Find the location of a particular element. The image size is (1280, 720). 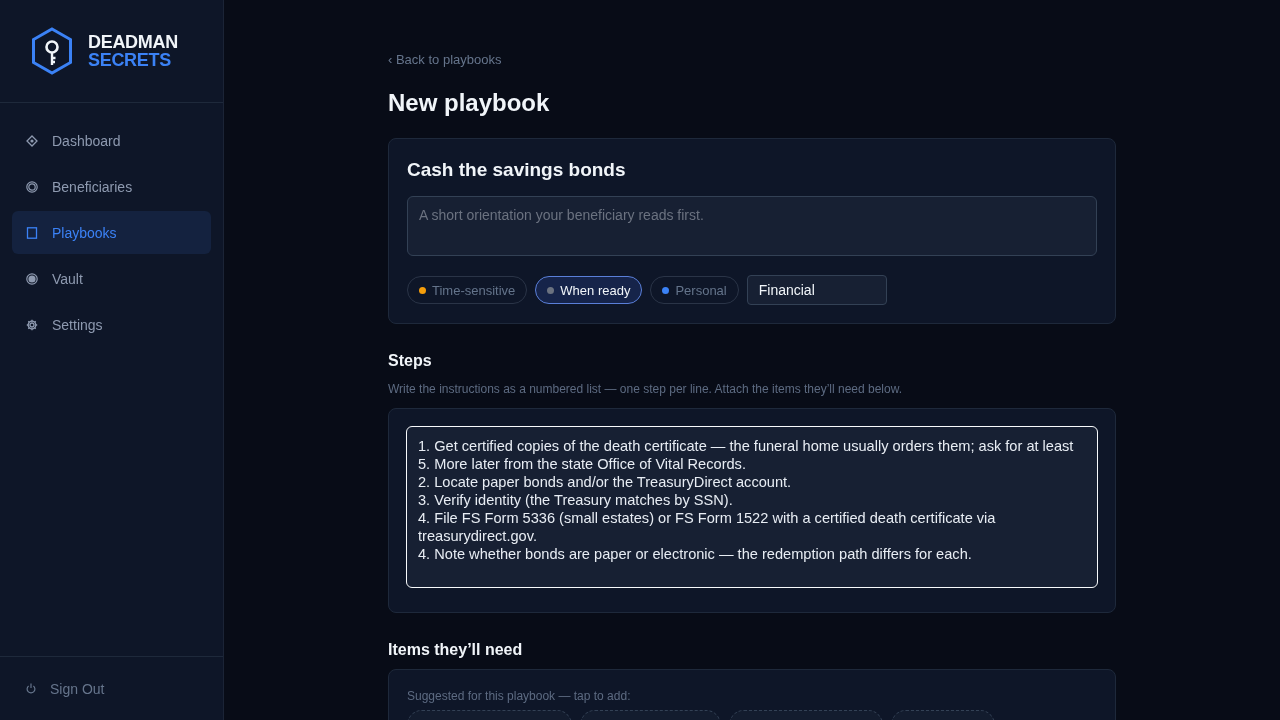

logo-icon is located at coordinates (52, 51).